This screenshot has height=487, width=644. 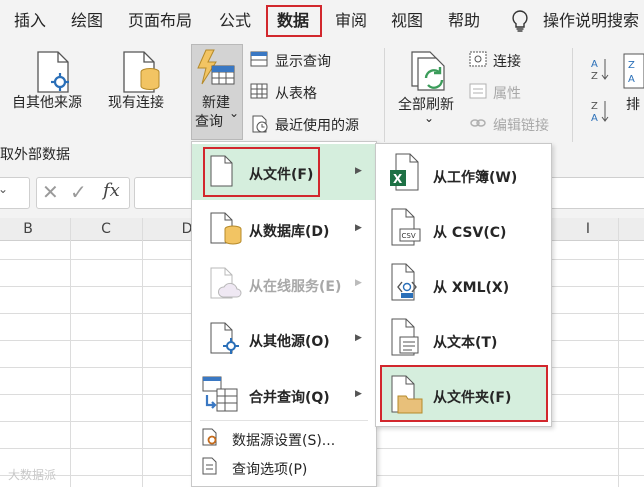 I want to click on existing-connections-button: 现有连接, so click(x=136, y=102).